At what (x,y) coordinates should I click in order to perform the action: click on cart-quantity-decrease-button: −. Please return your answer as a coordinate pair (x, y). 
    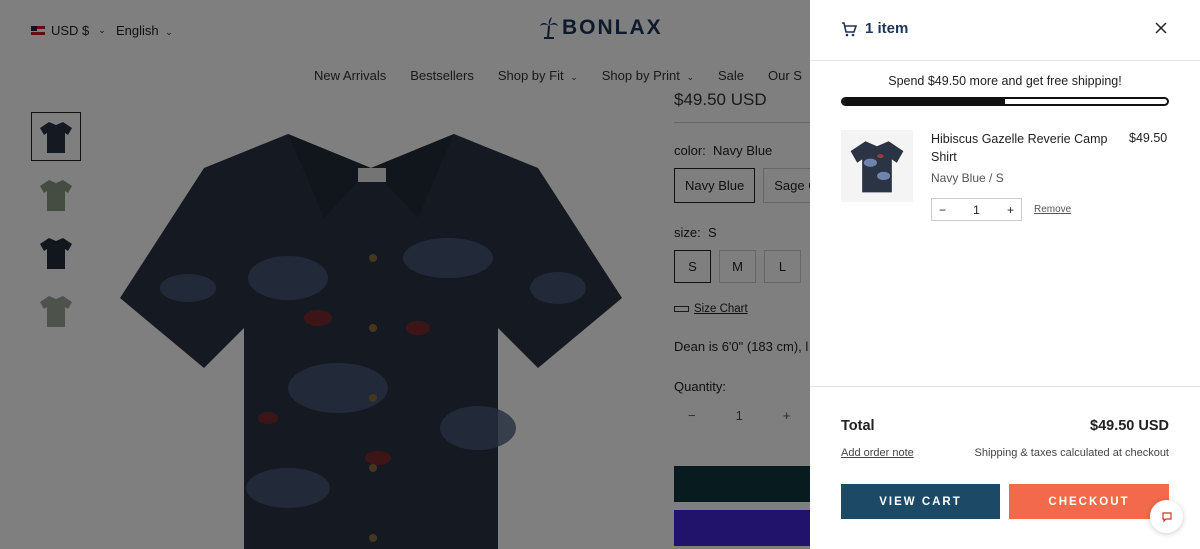
    Looking at the image, I should click on (942, 210).